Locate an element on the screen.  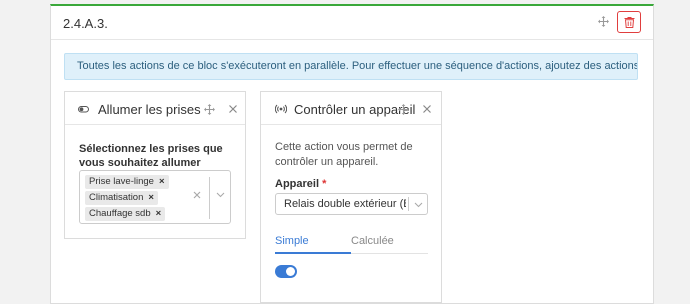
tab-simple: Simple is located at coordinates (292, 241).